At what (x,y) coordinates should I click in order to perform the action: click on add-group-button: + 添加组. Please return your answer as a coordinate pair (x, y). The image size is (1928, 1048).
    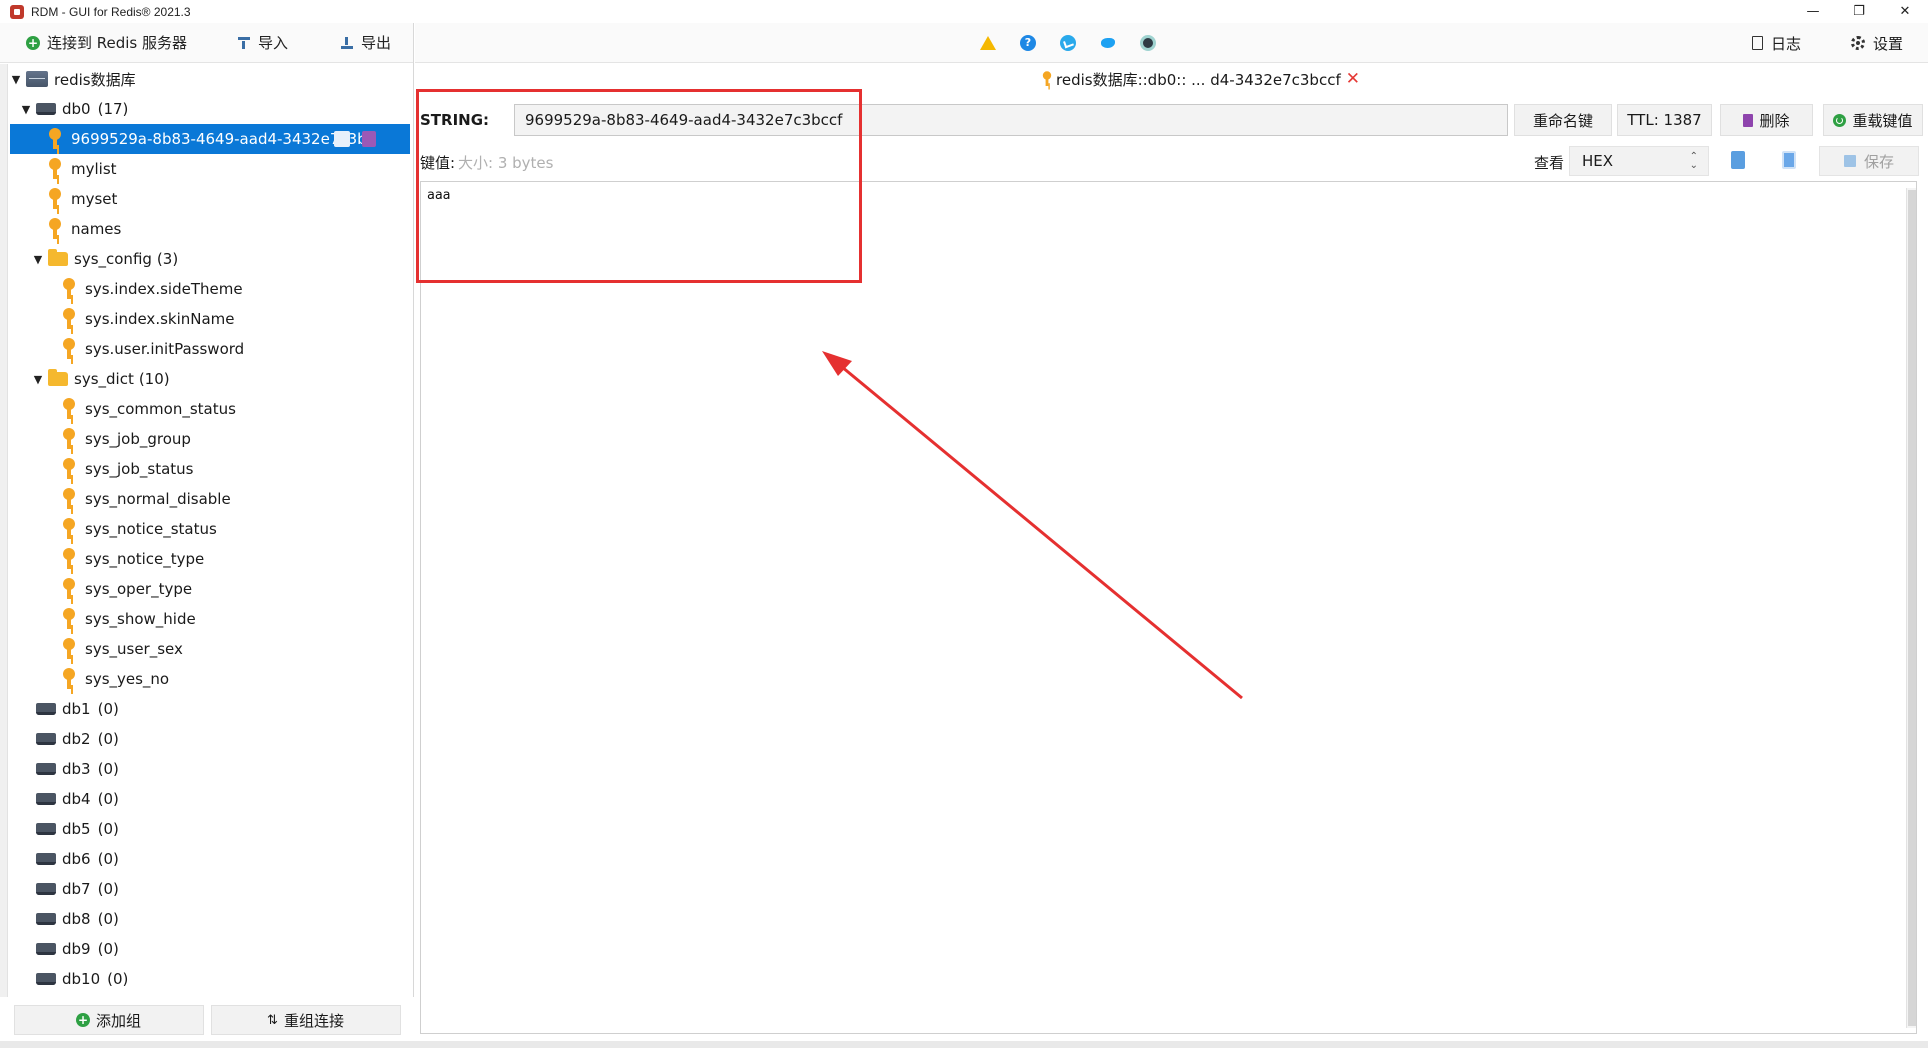
    Looking at the image, I should click on (108, 1020).